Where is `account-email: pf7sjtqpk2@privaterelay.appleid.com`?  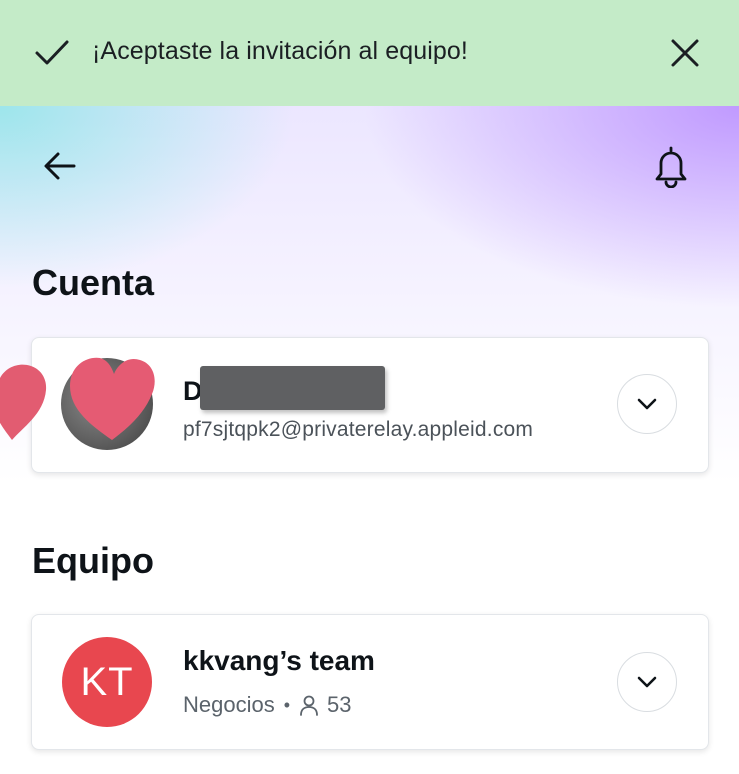 account-email: pf7sjtqpk2@privaterelay.appleid.com is located at coordinates (358, 429).